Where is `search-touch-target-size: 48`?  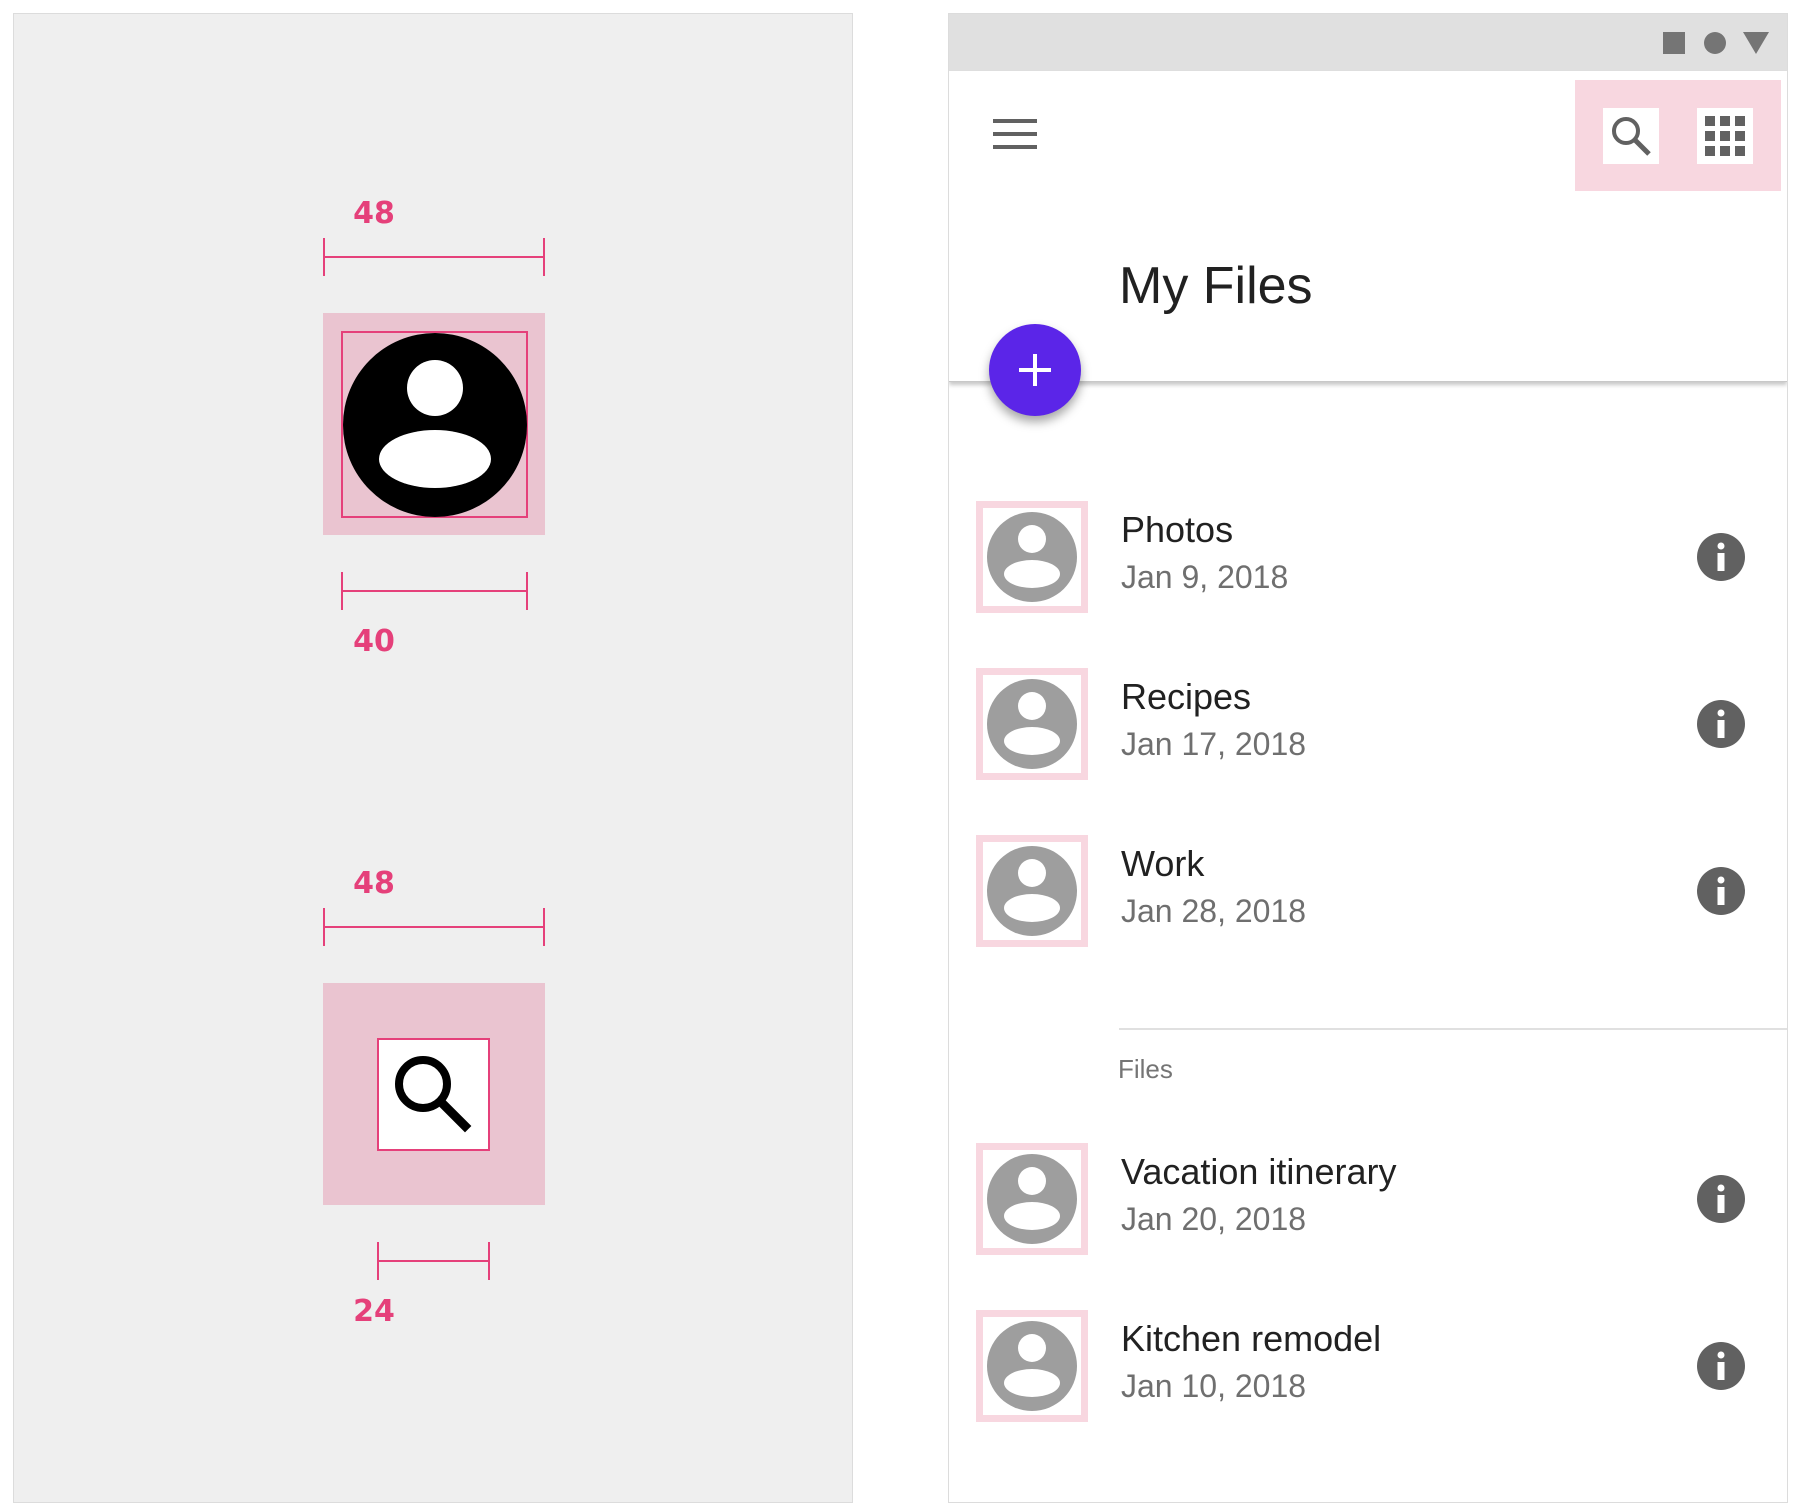
search-touch-target-size: 48 is located at coordinates (374, 883).